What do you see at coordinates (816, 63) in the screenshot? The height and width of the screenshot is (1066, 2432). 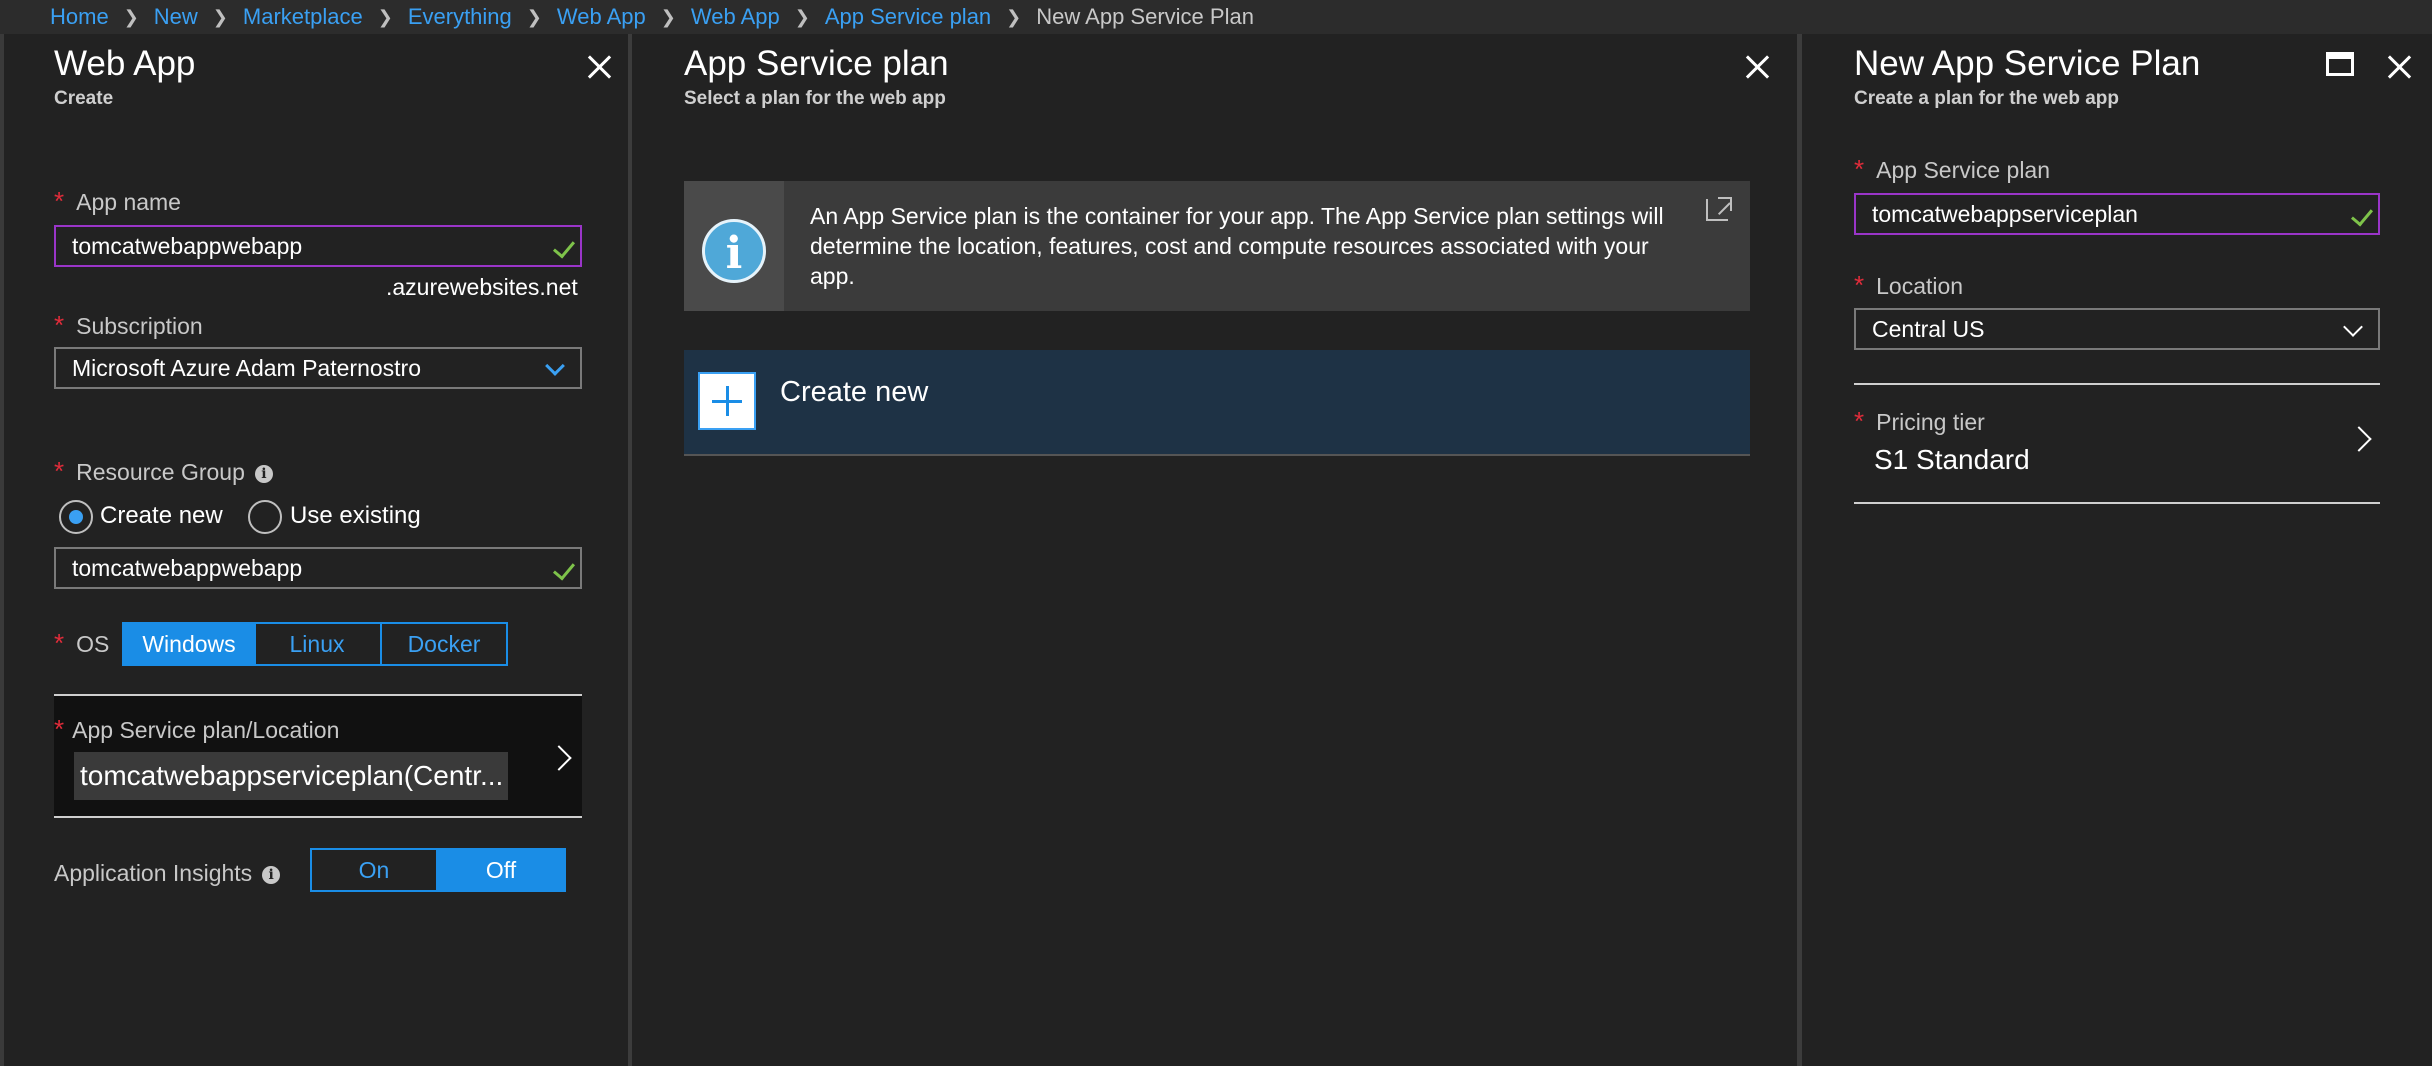 I see `blade-title: App Service plan` at bounding box center [816, 63].